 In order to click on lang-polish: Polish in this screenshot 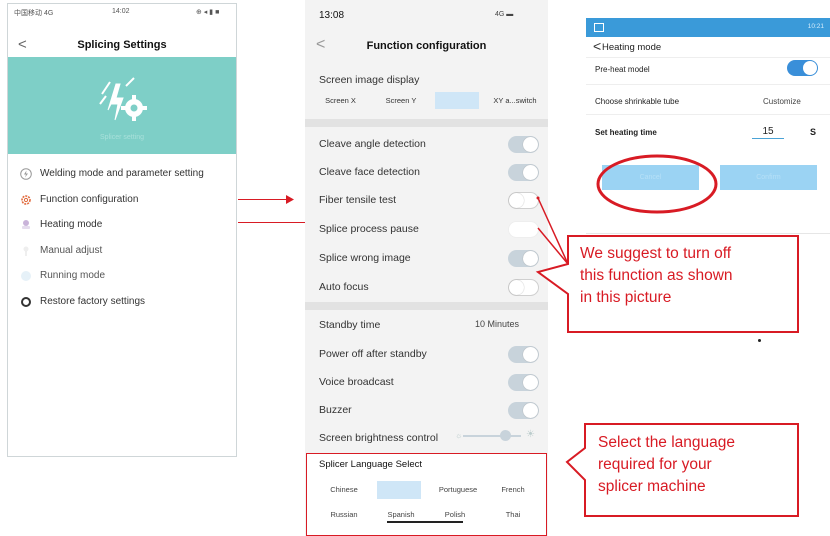, I will do `click(455, 515)`.